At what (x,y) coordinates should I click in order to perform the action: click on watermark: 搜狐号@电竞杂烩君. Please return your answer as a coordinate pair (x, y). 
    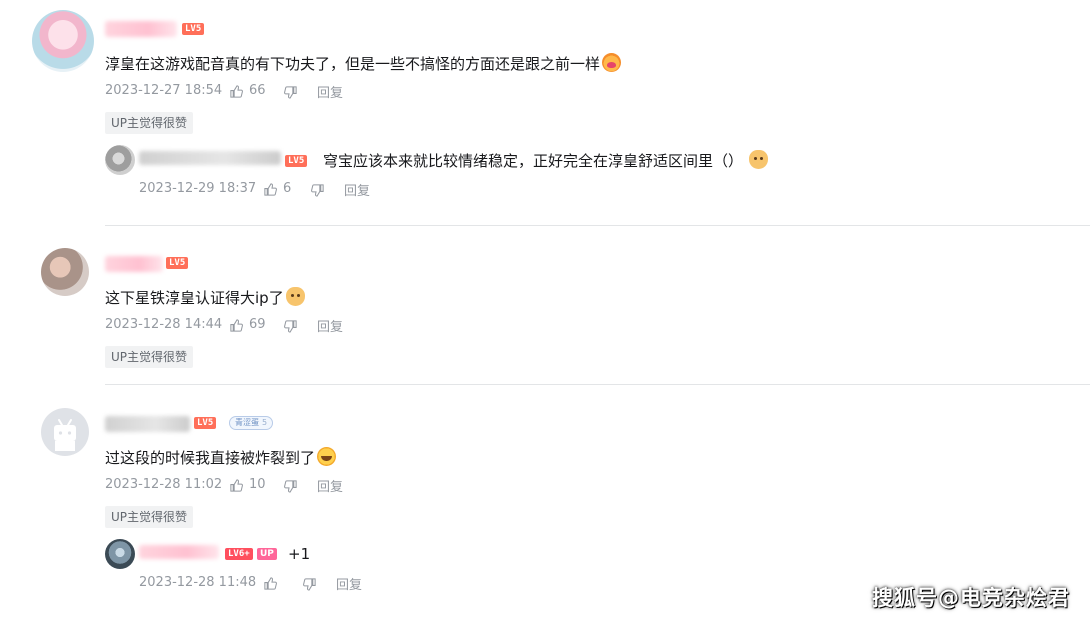
    Looking at the image, I should click on (971, 598).